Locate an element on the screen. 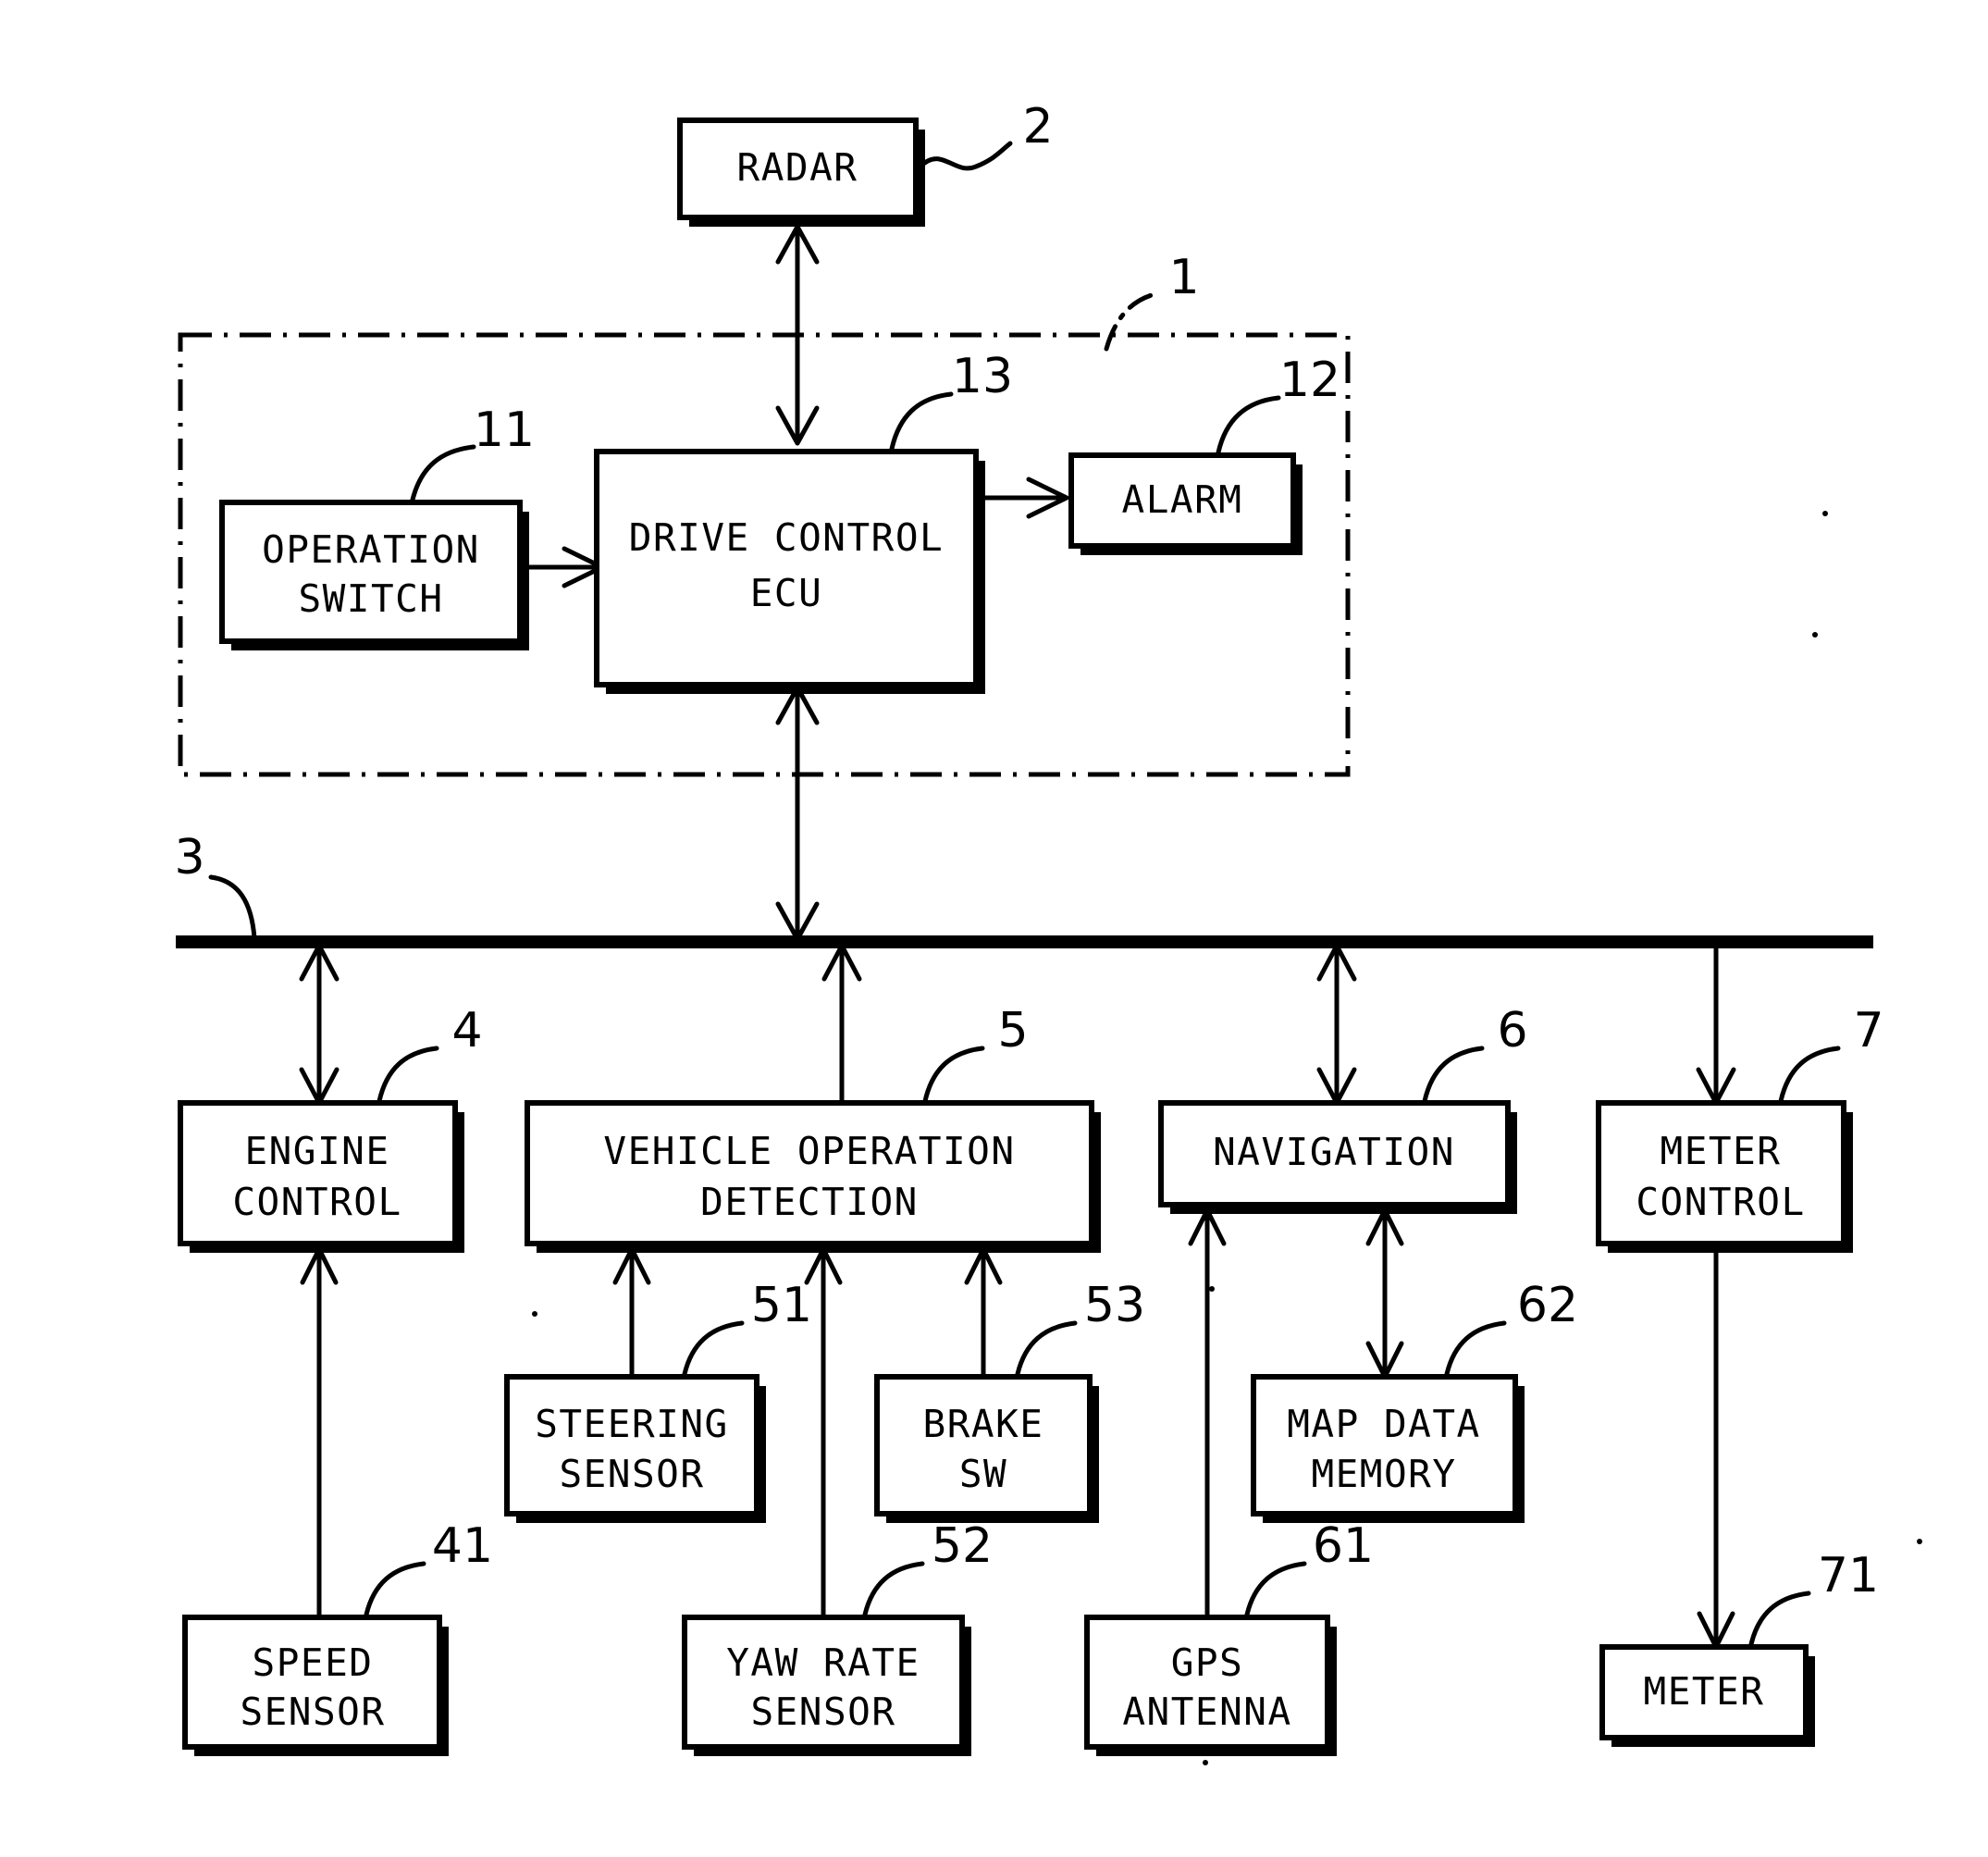  lead-line-engine-control is located at coordinates (408, 1075).